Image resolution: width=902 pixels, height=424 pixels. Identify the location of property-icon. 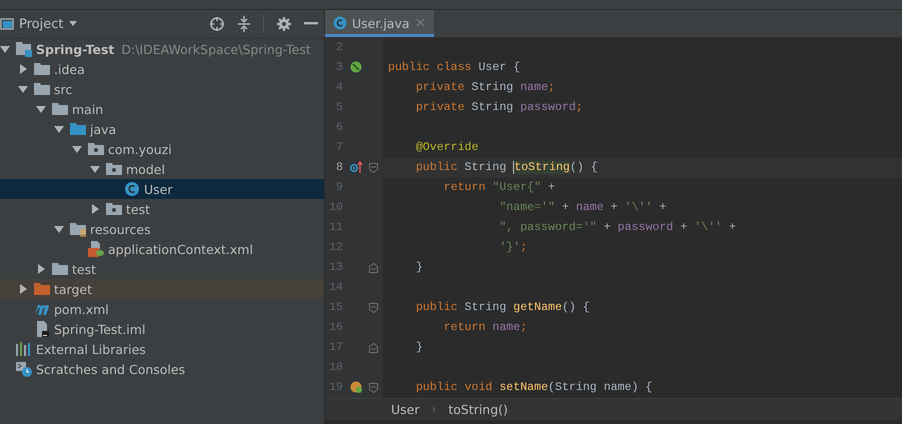
(356, 387).